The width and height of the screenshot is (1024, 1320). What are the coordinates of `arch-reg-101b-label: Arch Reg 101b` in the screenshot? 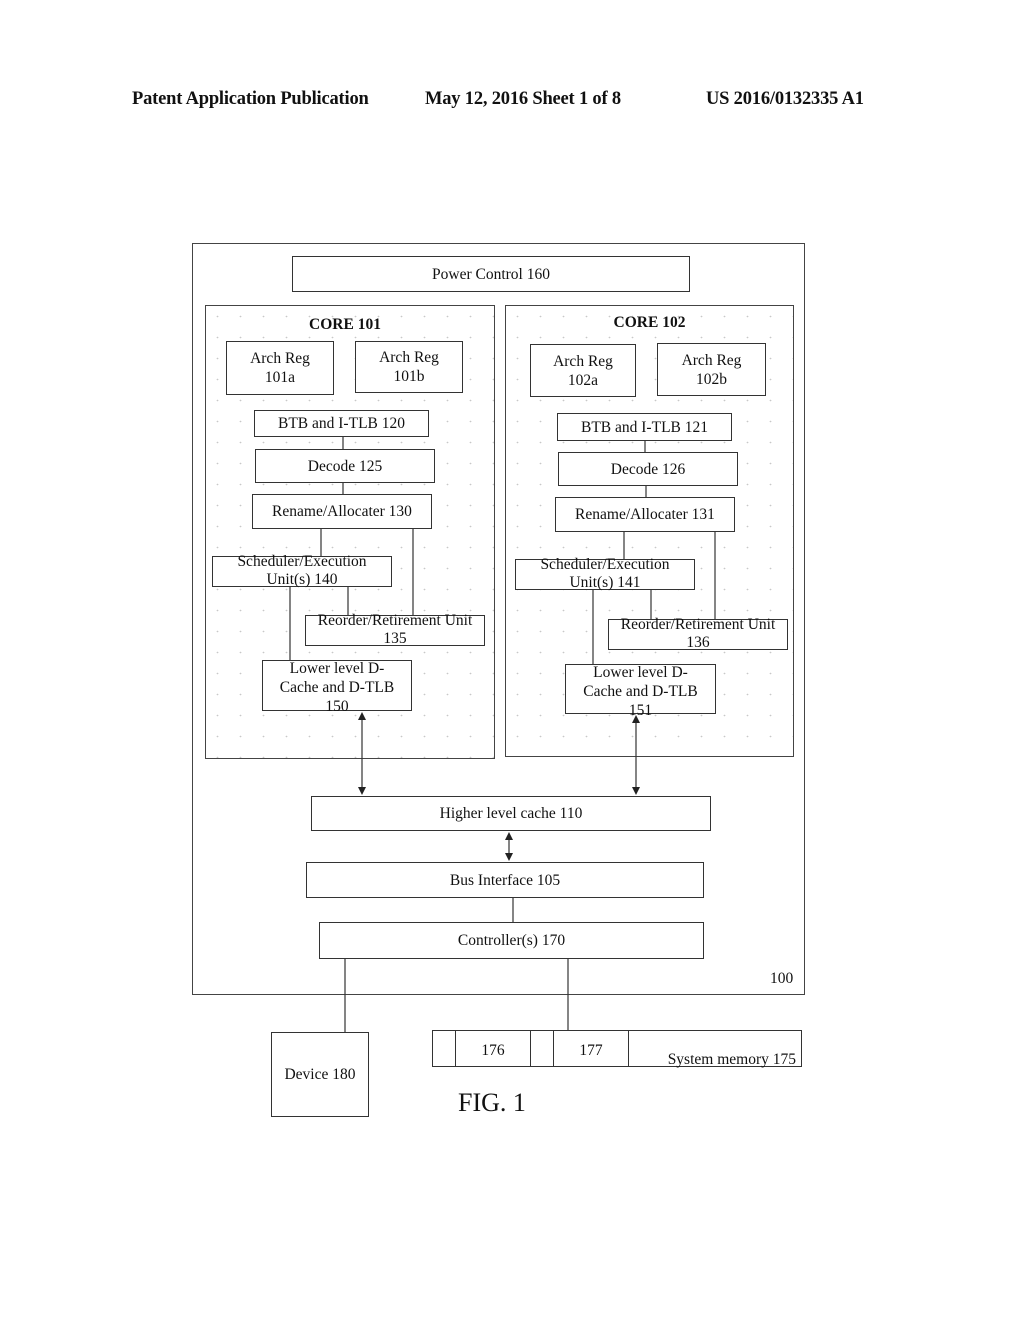 It's located at (409, 367).